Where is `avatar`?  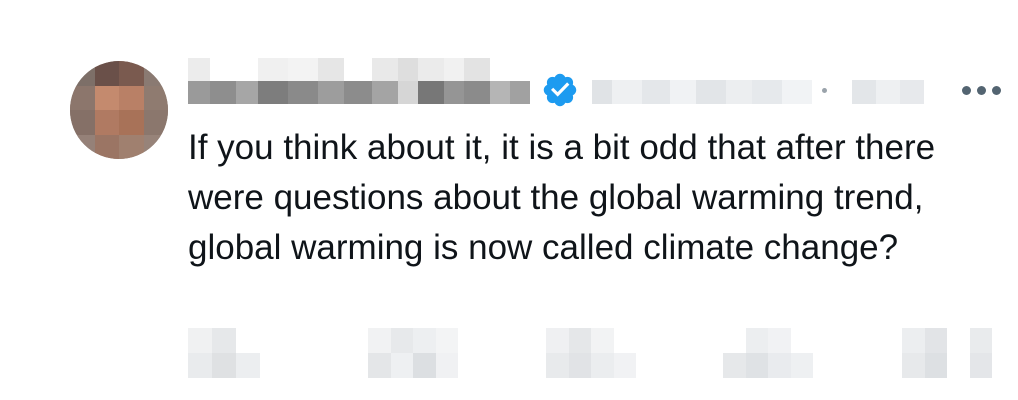
avatar is located at coordinates (119, 110).